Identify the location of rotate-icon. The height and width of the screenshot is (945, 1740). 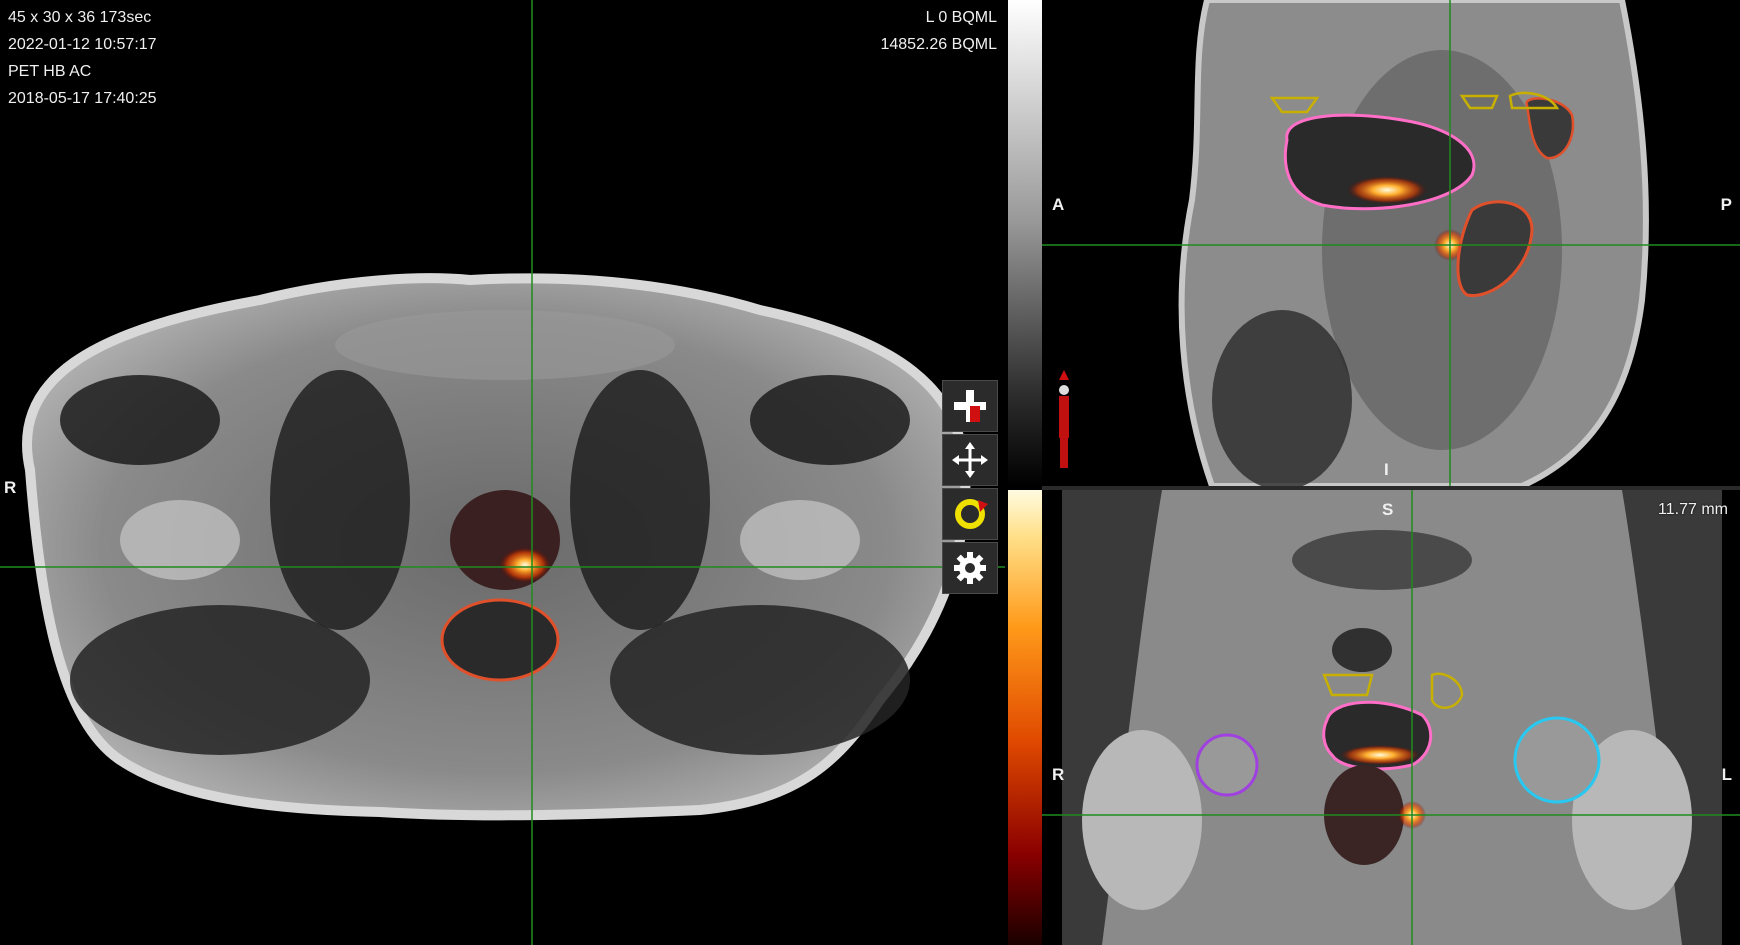
(971, 514).